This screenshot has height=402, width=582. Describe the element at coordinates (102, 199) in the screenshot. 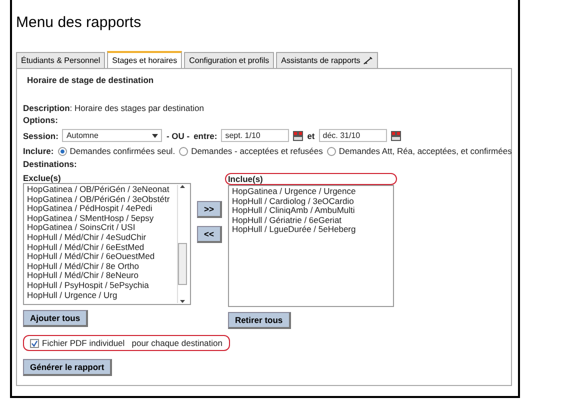

I see `list-item: HopGatinea / OB/PériGén / 3eObstétr` at that location.